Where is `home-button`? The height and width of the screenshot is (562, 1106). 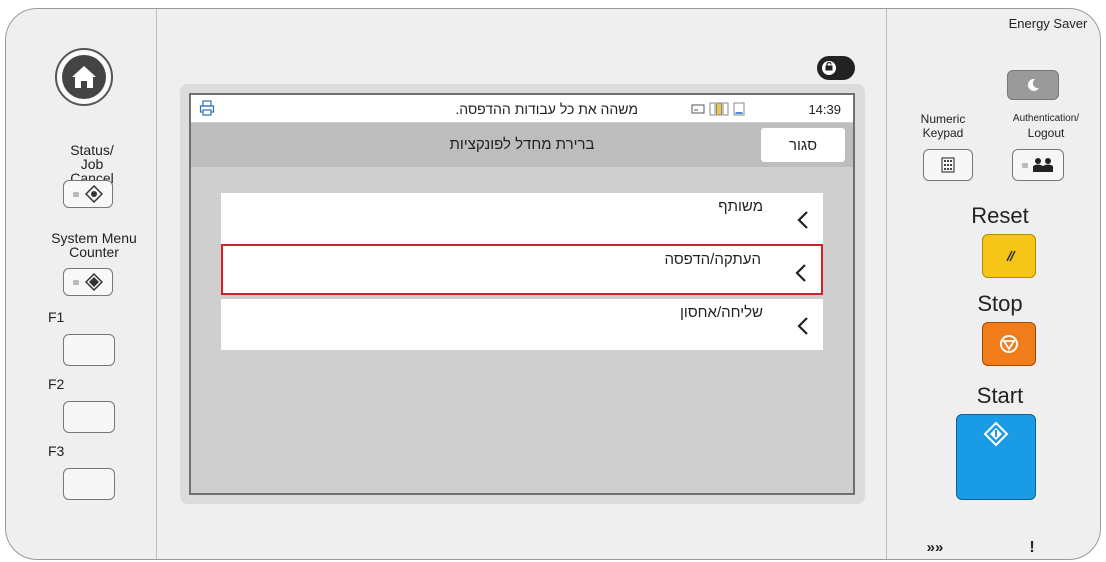 home-button is located at coordinates (84, 77).